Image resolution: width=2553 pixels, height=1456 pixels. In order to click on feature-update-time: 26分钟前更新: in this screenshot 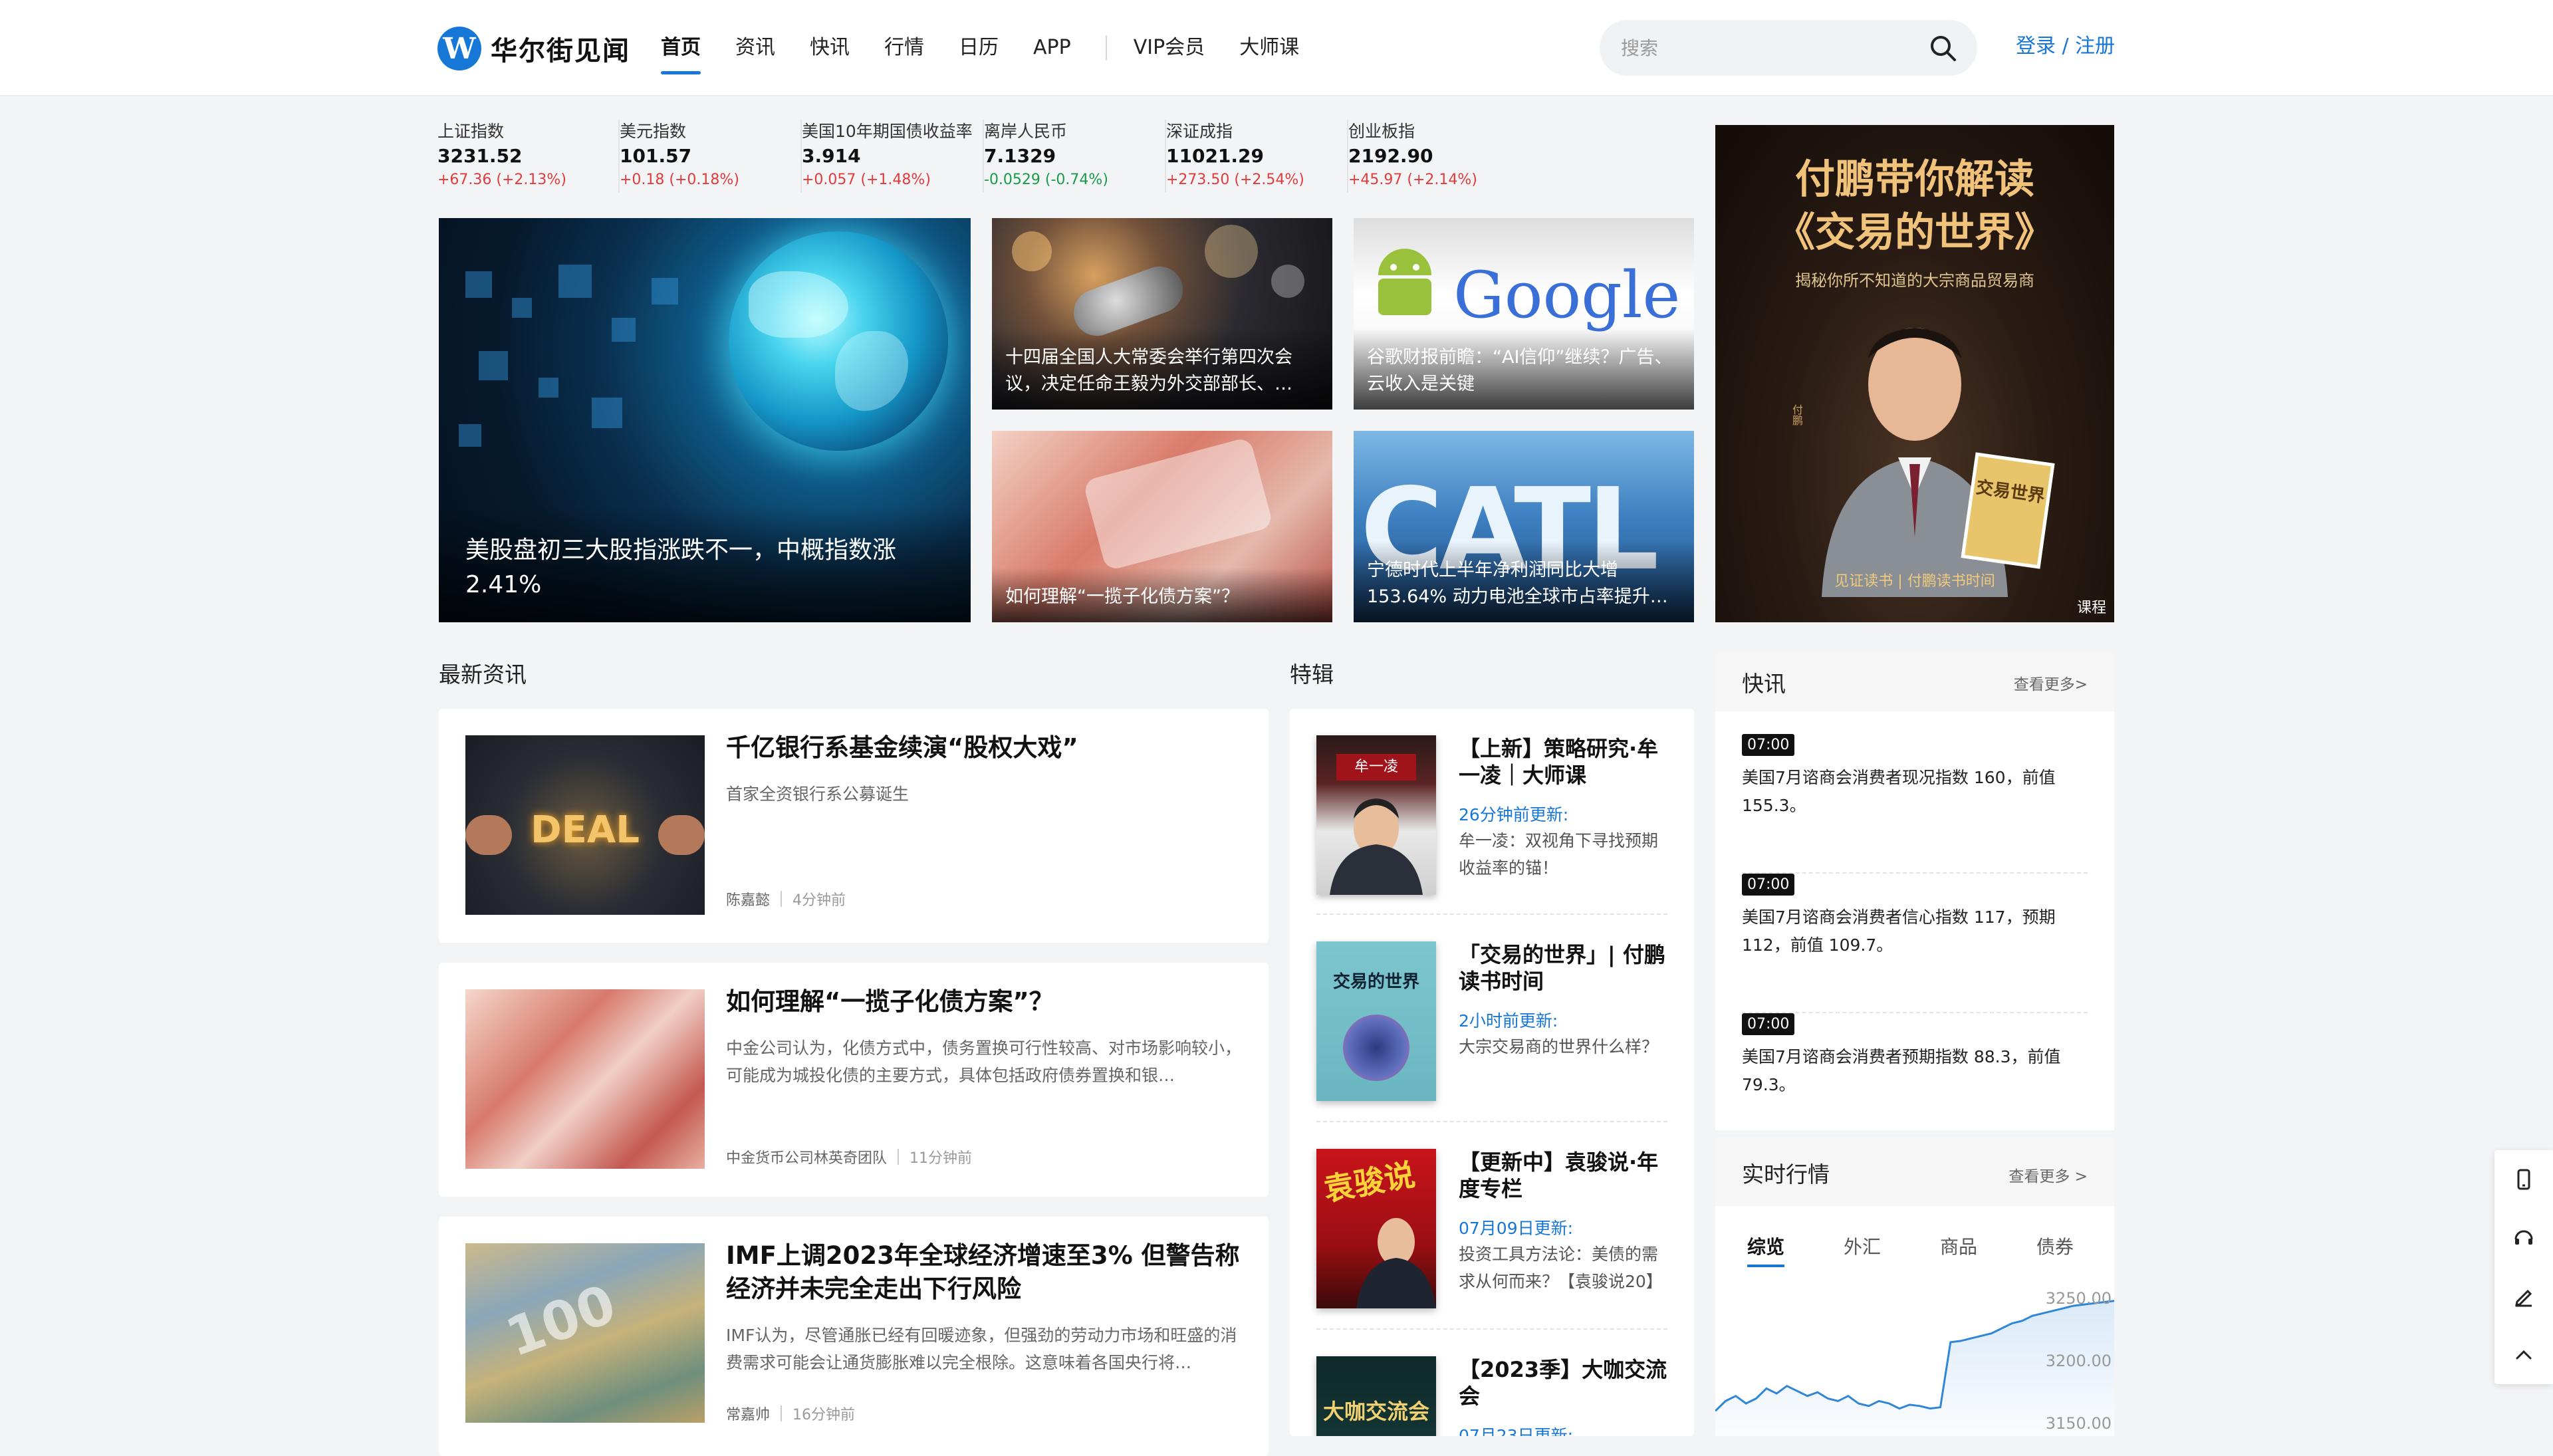, I will do `click(1514, 814)`.